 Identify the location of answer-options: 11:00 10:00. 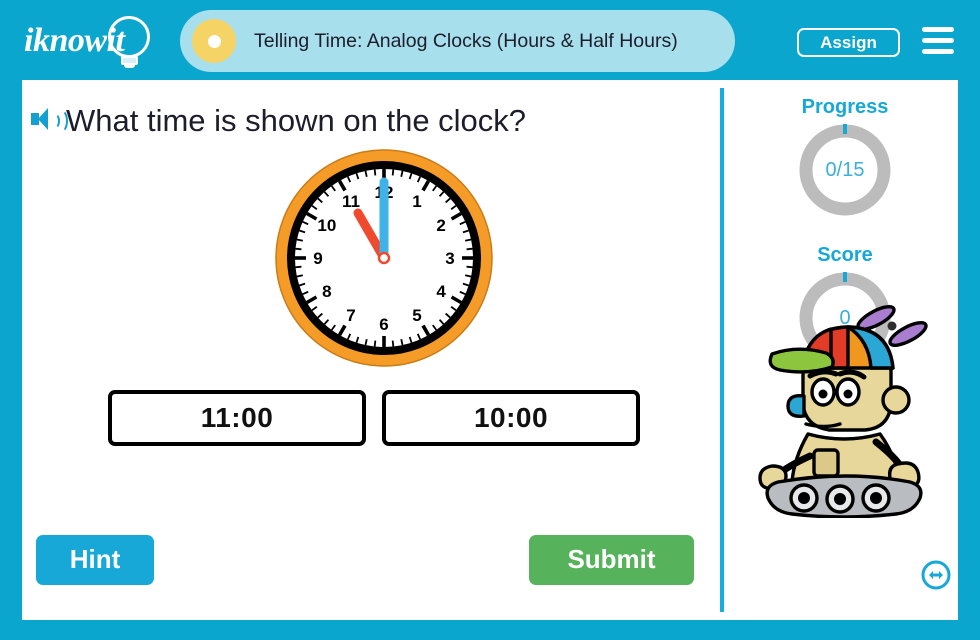
(388, 418).